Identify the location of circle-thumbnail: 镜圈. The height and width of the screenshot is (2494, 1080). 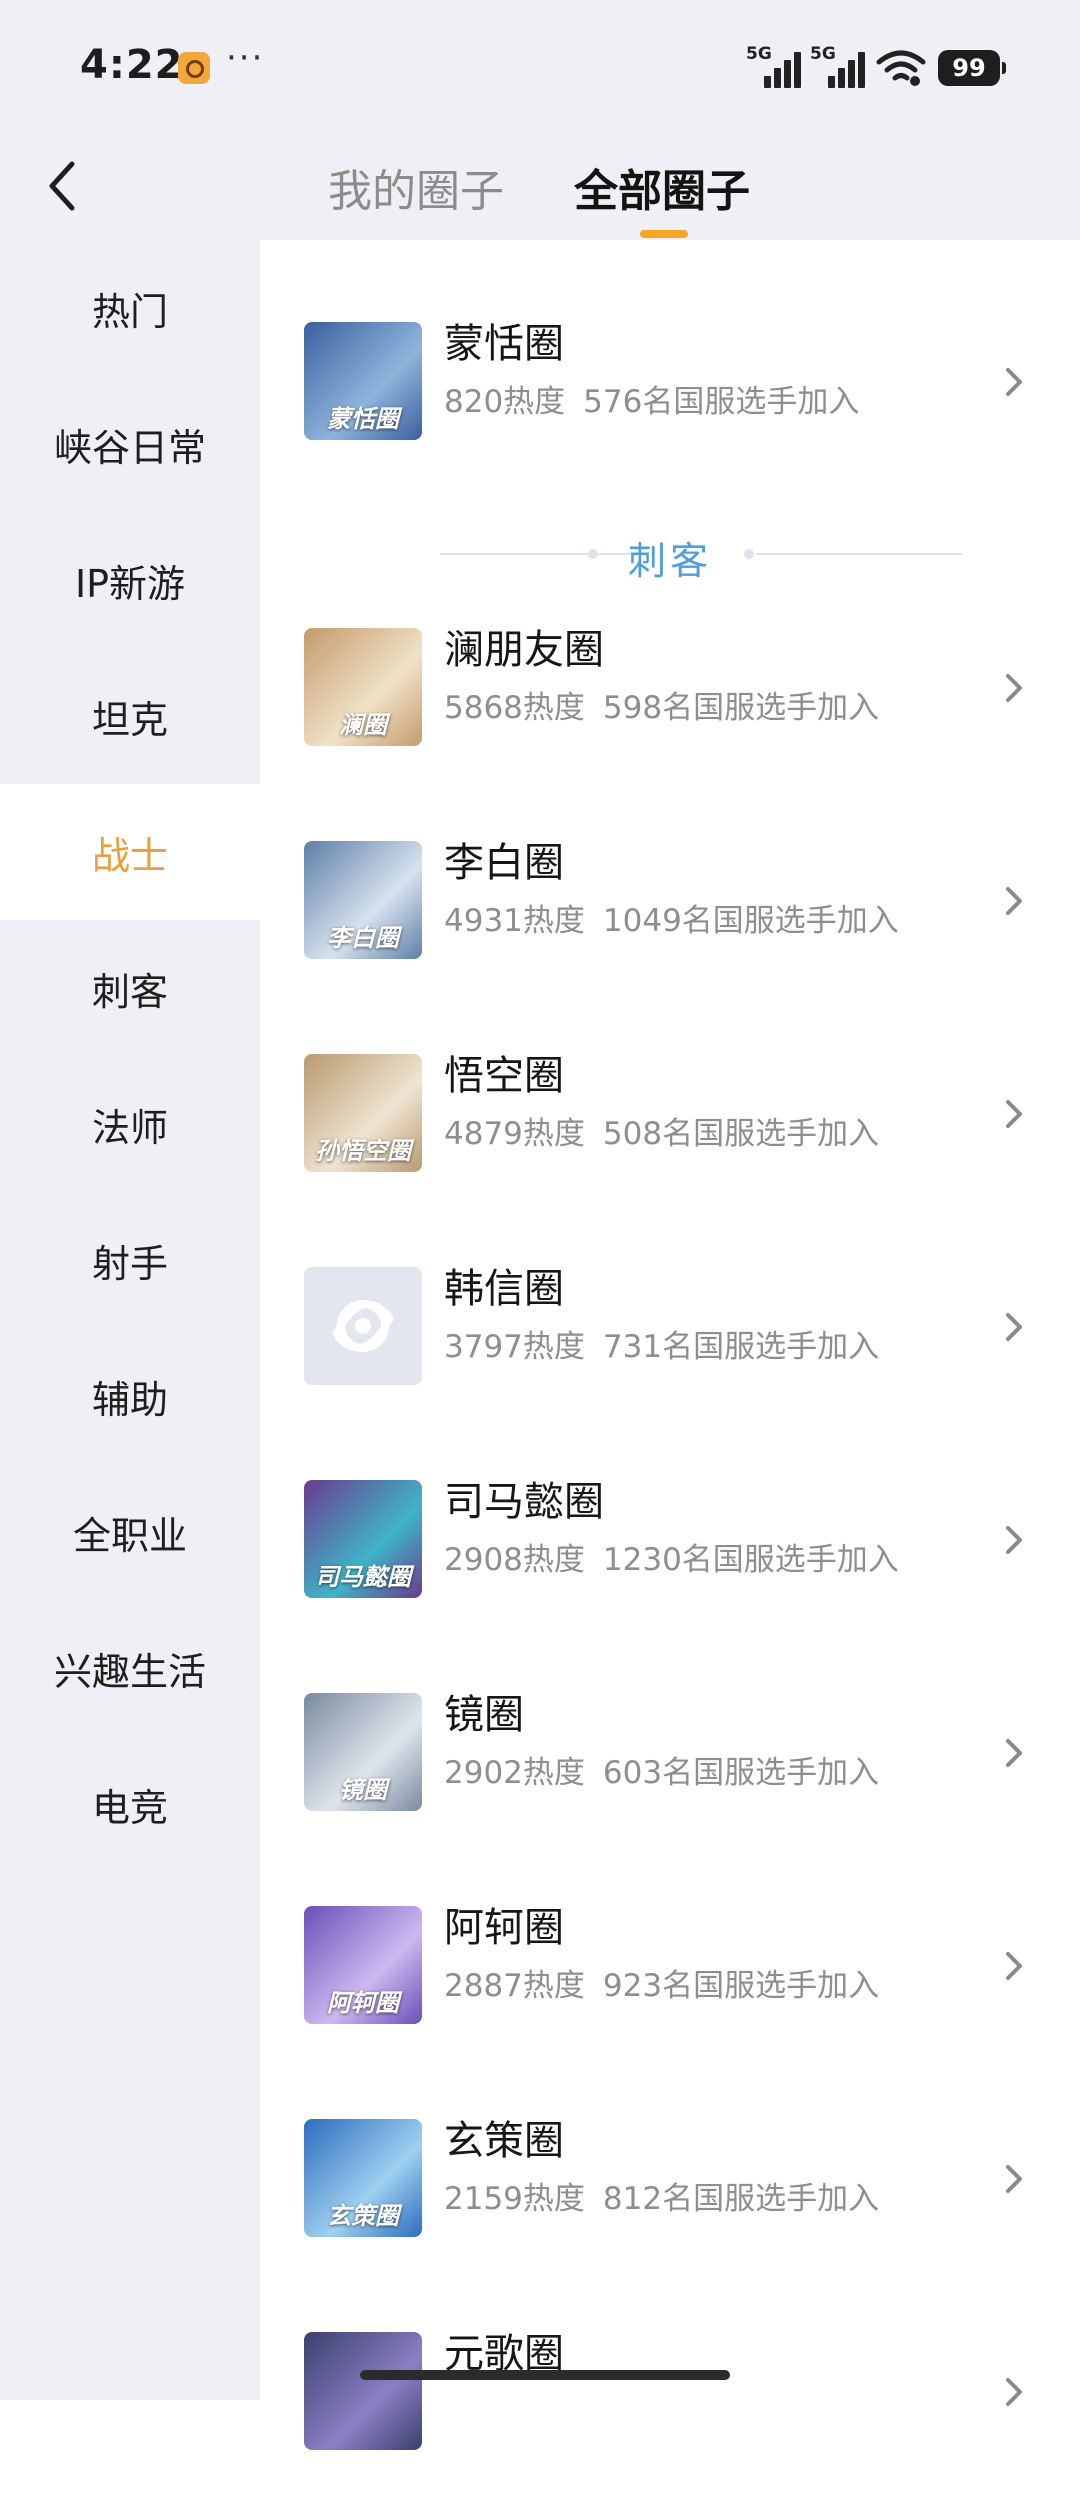
(363, 1752).